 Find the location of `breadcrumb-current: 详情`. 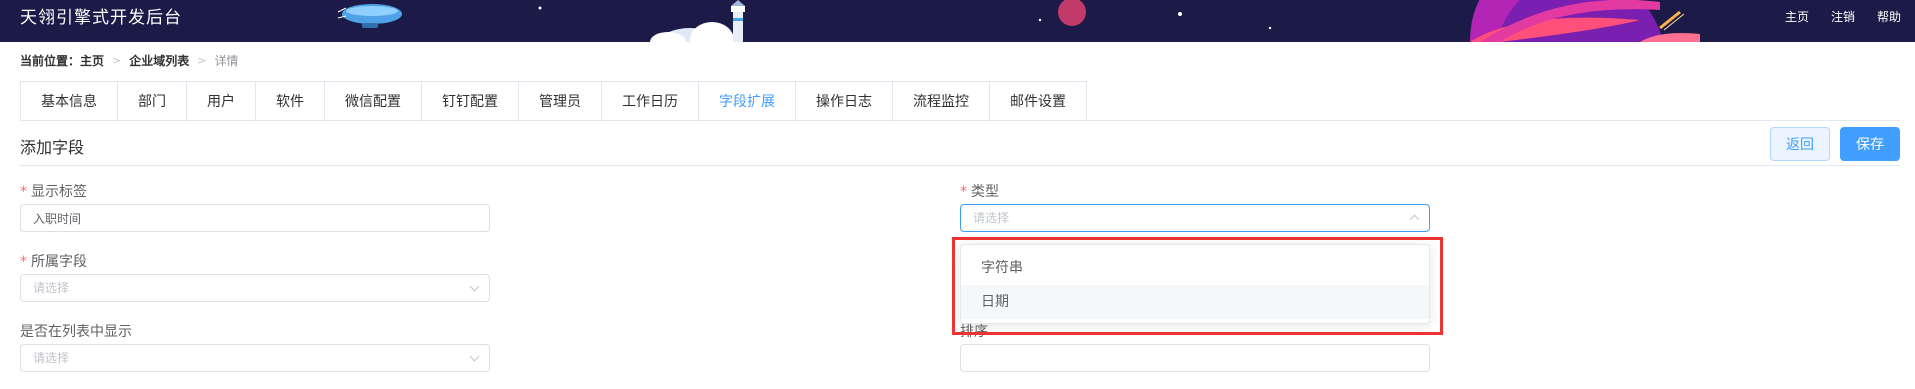

breadcrumb-current: 详情 is located at coordinates (226, 61).